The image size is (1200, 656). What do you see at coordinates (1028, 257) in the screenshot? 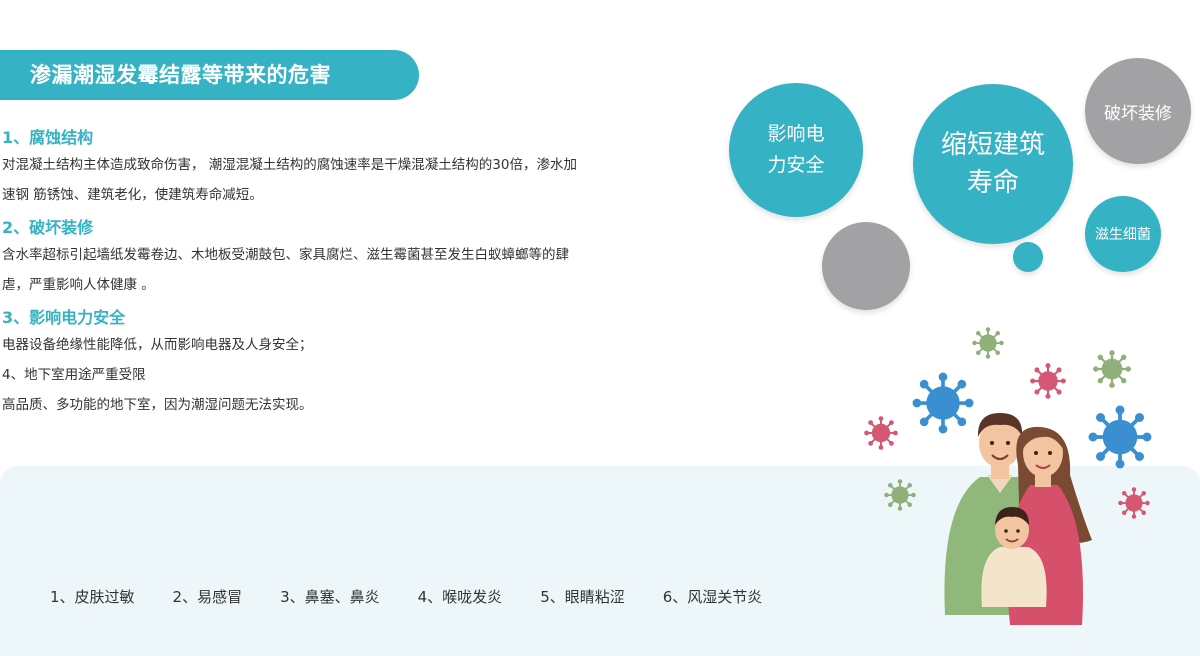
I see `bubble-small-teal` at bounding box center [1028, 257].